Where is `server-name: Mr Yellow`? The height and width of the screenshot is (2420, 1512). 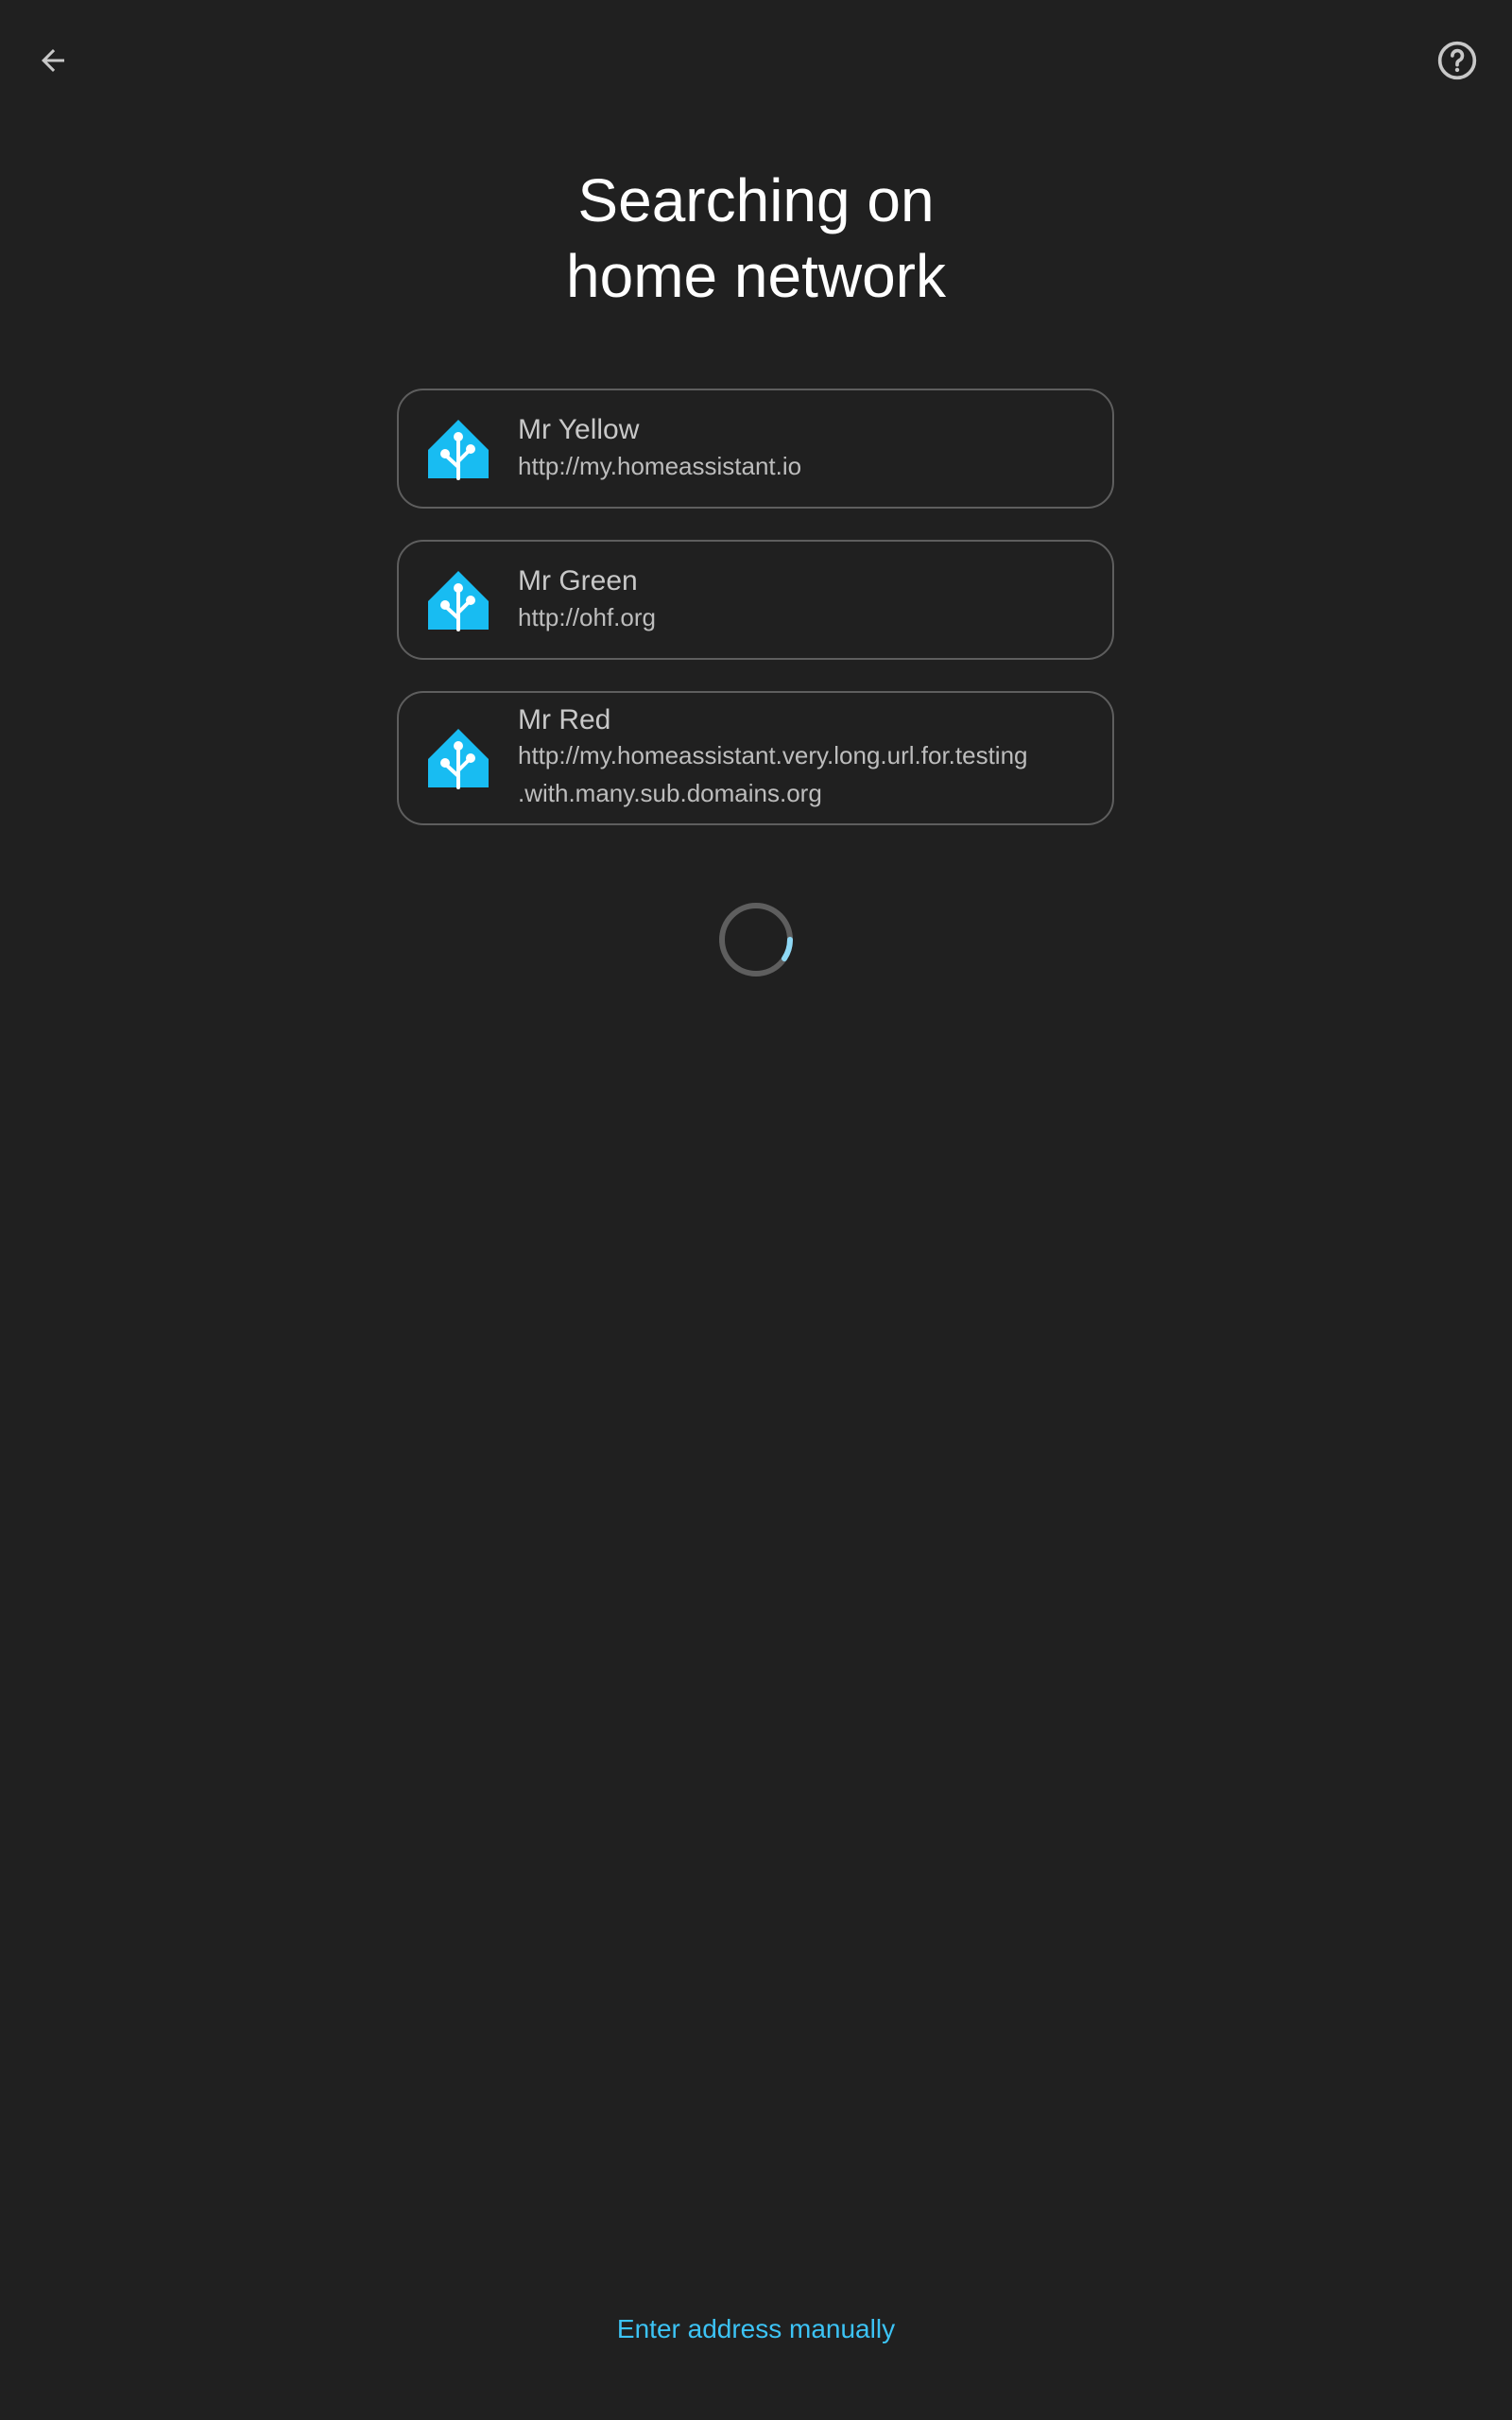
server-name: Mr Yellow is located at coordinates (579, 429).